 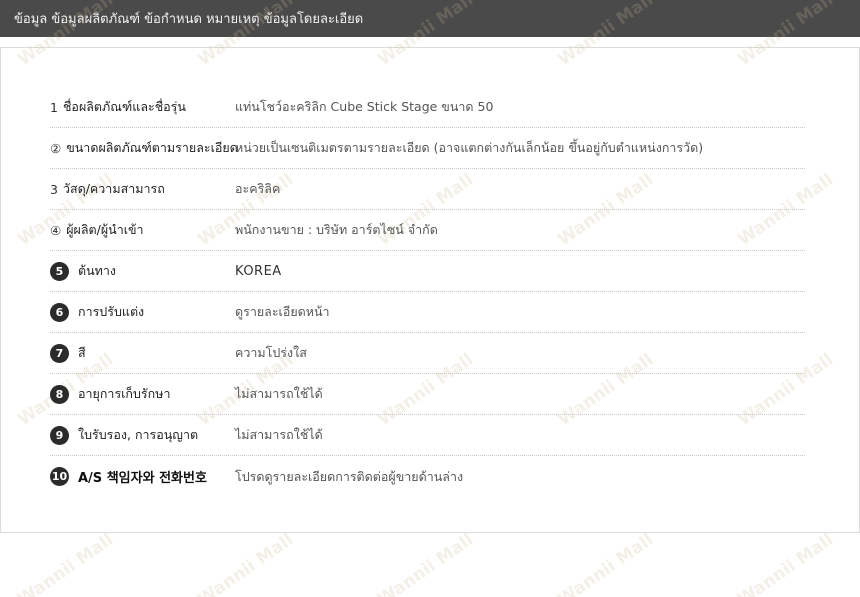 I want to click on spec-number-badge: 10, so click(x=59, y=476).